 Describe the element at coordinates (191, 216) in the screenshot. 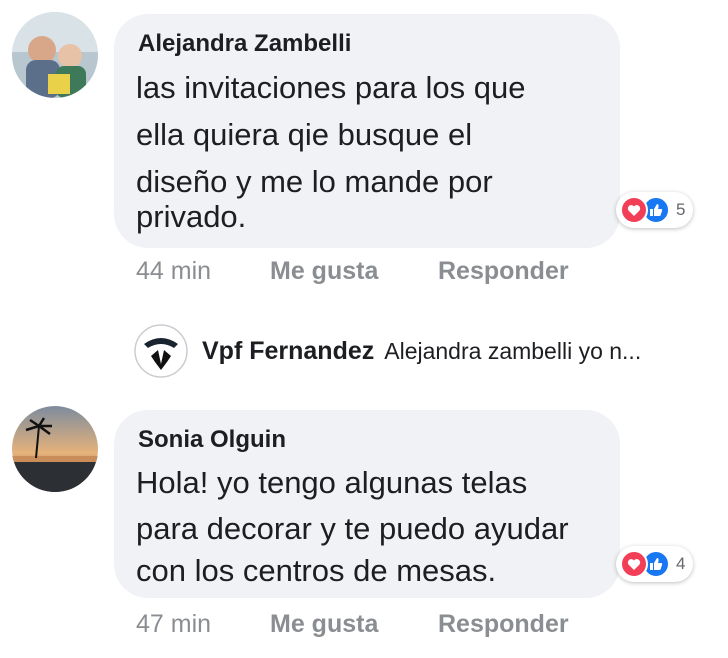

I see `comment-text-line: privado.` at that location.